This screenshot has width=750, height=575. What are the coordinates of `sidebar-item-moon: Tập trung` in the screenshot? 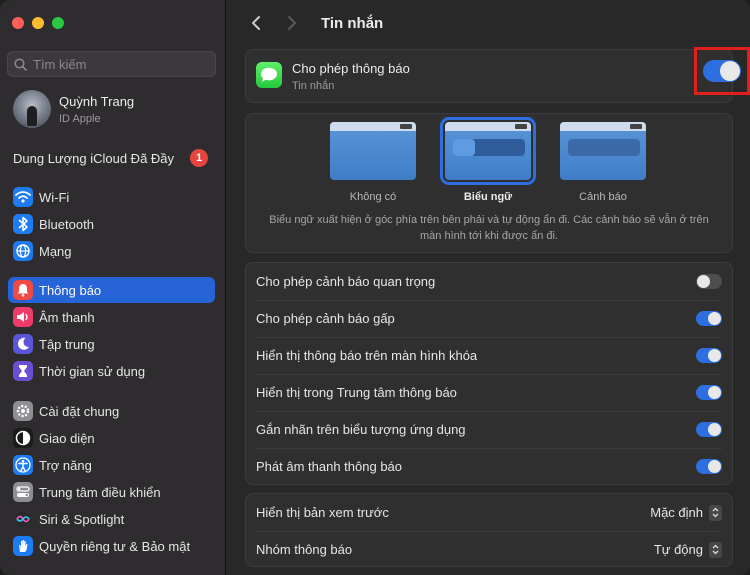 It's located at (111, 344).